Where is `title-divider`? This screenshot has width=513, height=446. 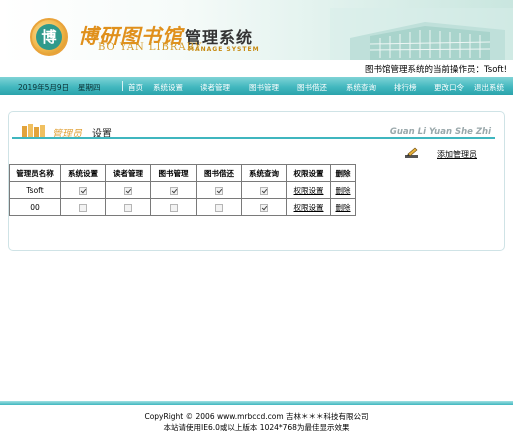
title-divider is located at coordinates (253, 138).